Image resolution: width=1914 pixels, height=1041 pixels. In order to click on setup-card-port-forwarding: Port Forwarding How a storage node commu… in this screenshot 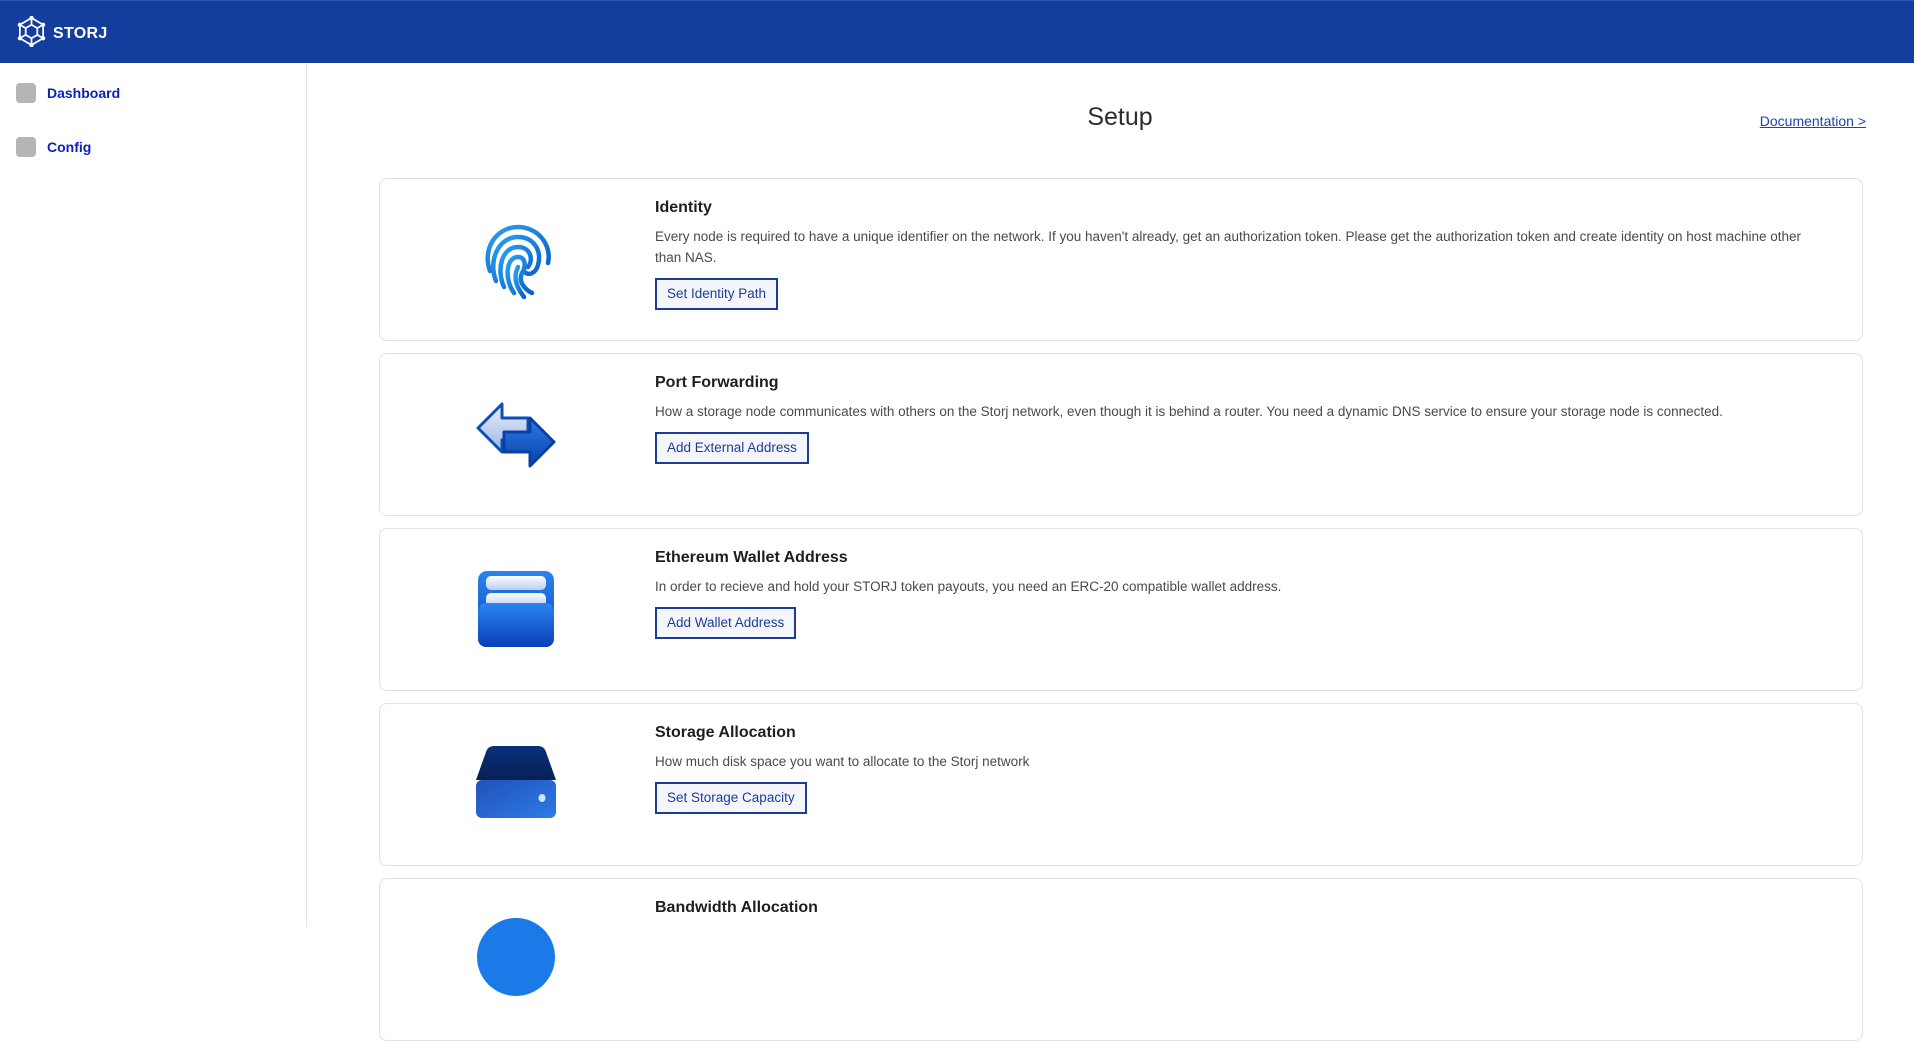, I will do `click(1121, 434)`.